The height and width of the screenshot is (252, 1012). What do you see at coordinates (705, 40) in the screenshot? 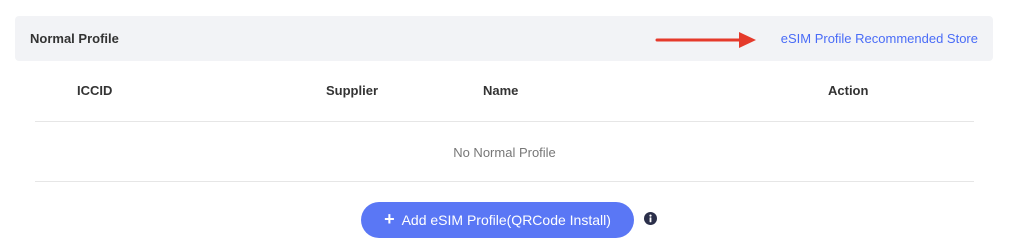
I see `red-arrow-annotation` at bounding box center [705, 40].